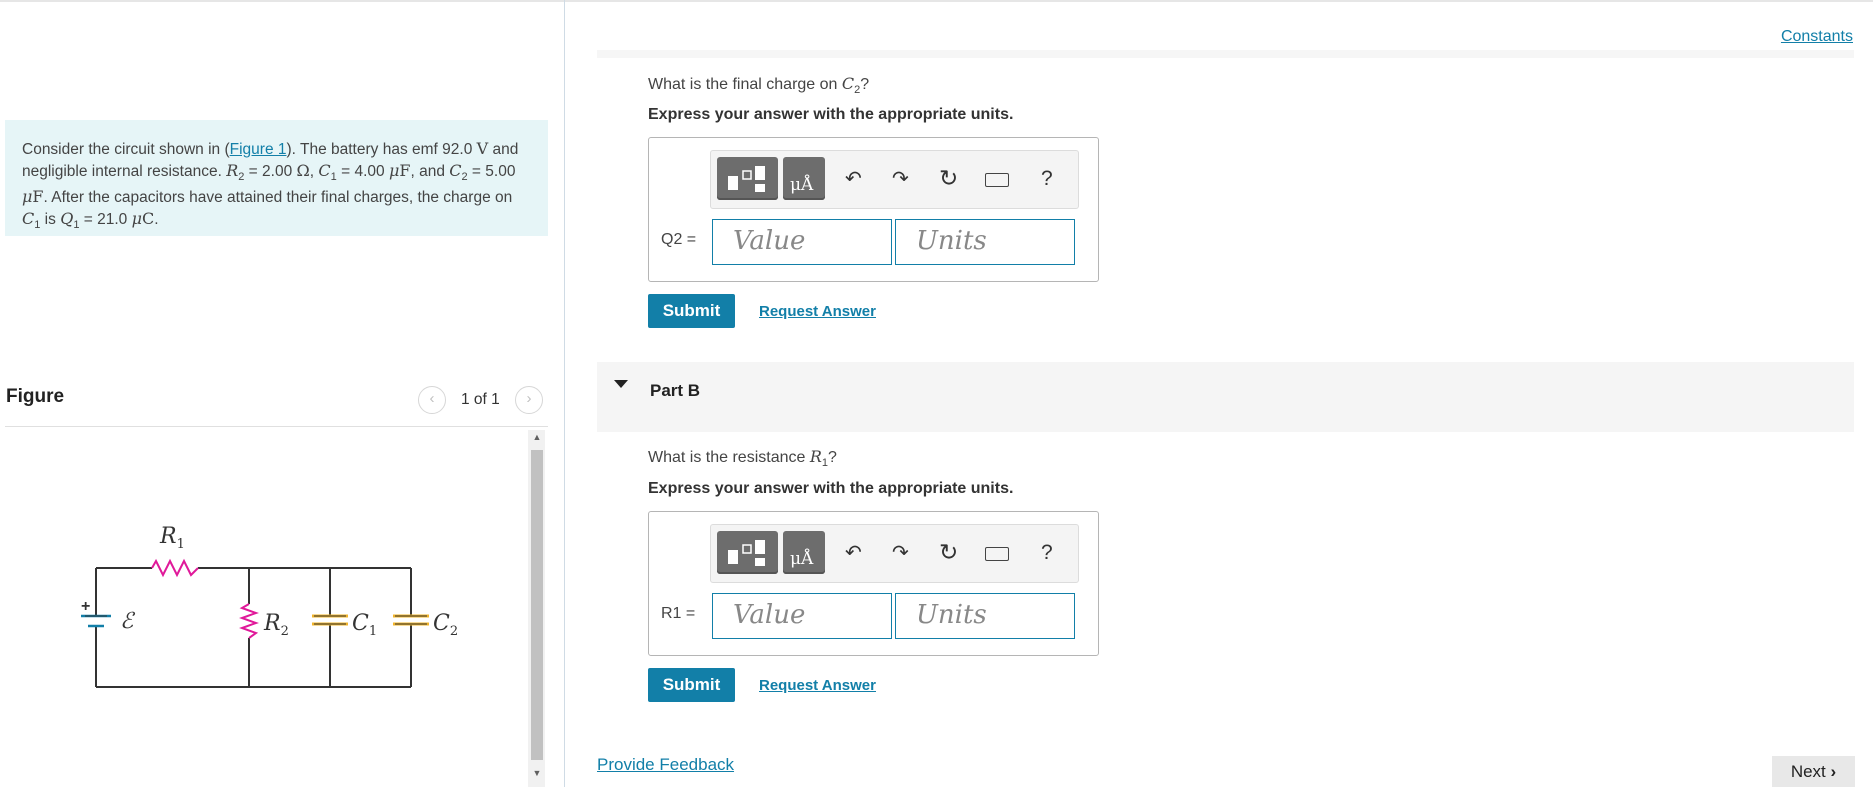 The image size is (1873, 792). I want to click on chevron-left-icon: ‹, so click(432, 398).